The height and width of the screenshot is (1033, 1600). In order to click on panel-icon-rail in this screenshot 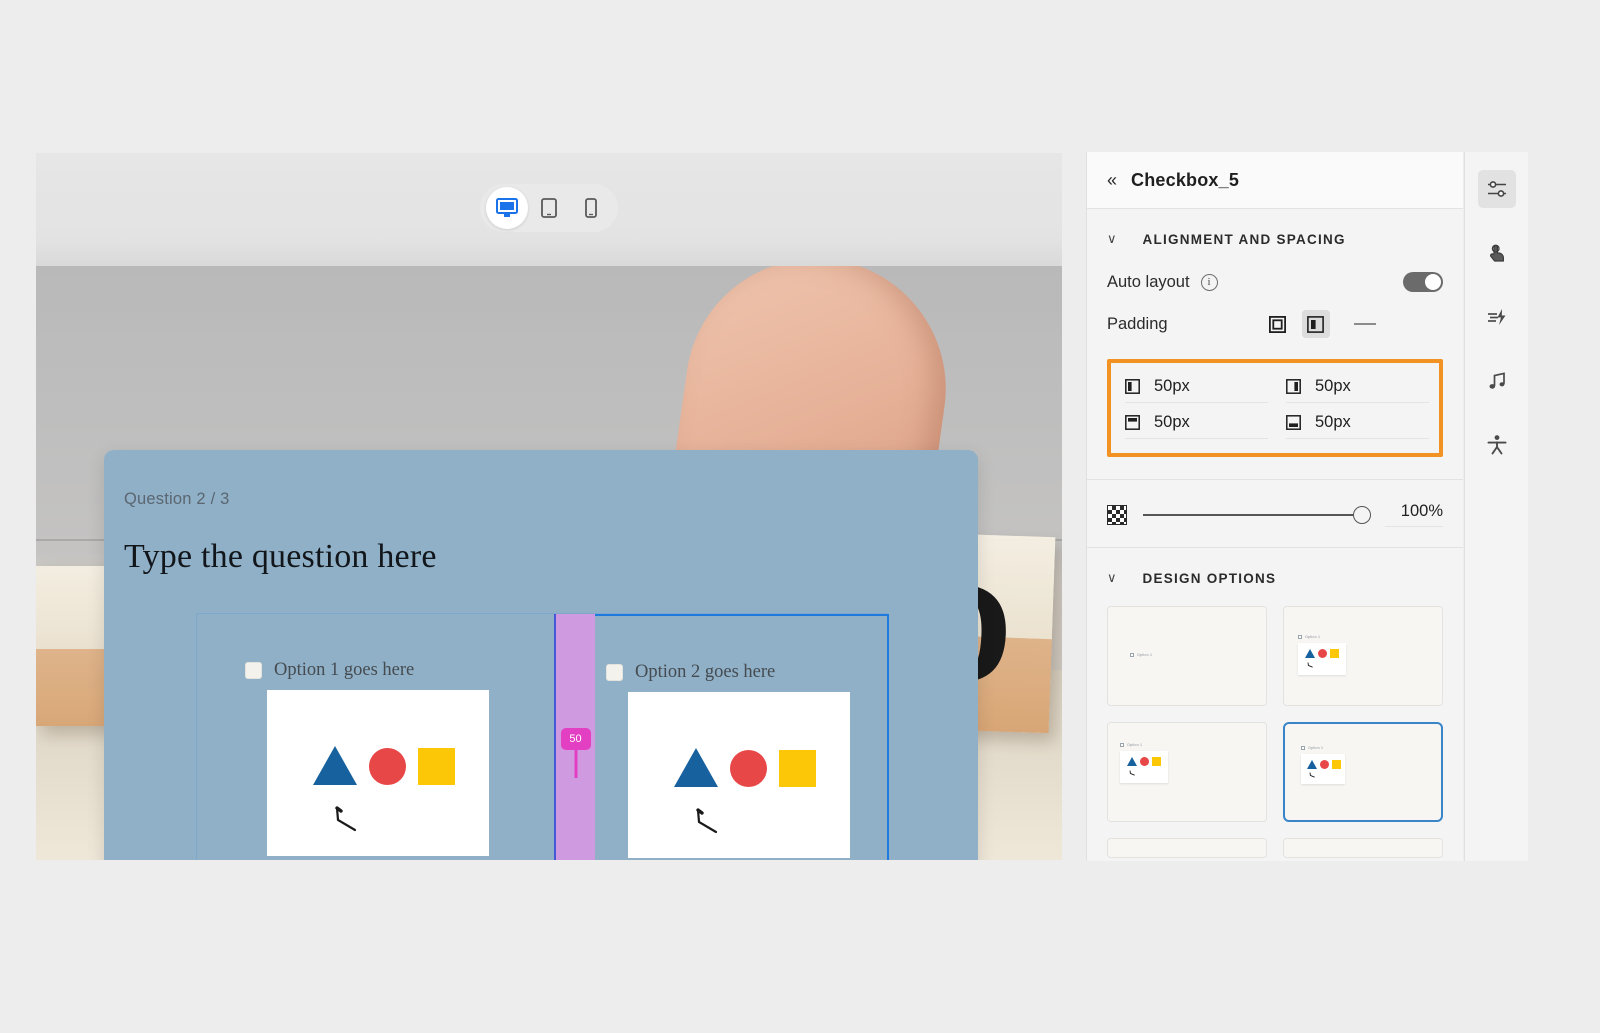, I will do `click(1496, 506)`.